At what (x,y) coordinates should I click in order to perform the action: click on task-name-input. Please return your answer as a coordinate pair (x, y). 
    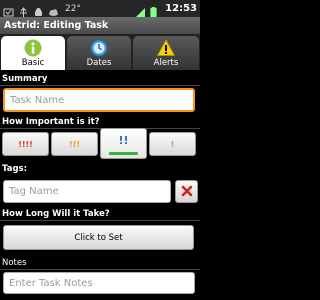
    Looking at the image, I should click on (101, 100).